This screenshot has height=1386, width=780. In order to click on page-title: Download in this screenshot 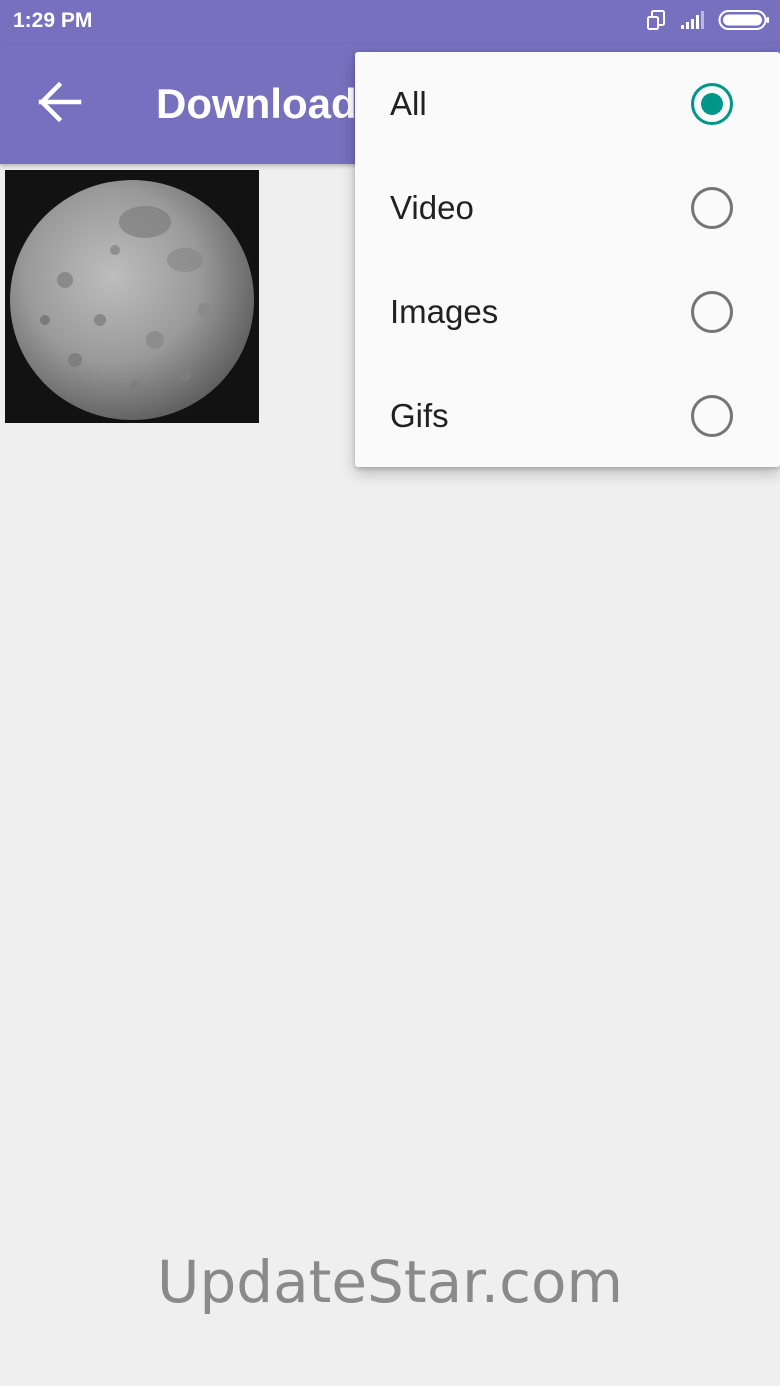, I will do `click(256, 103)`.